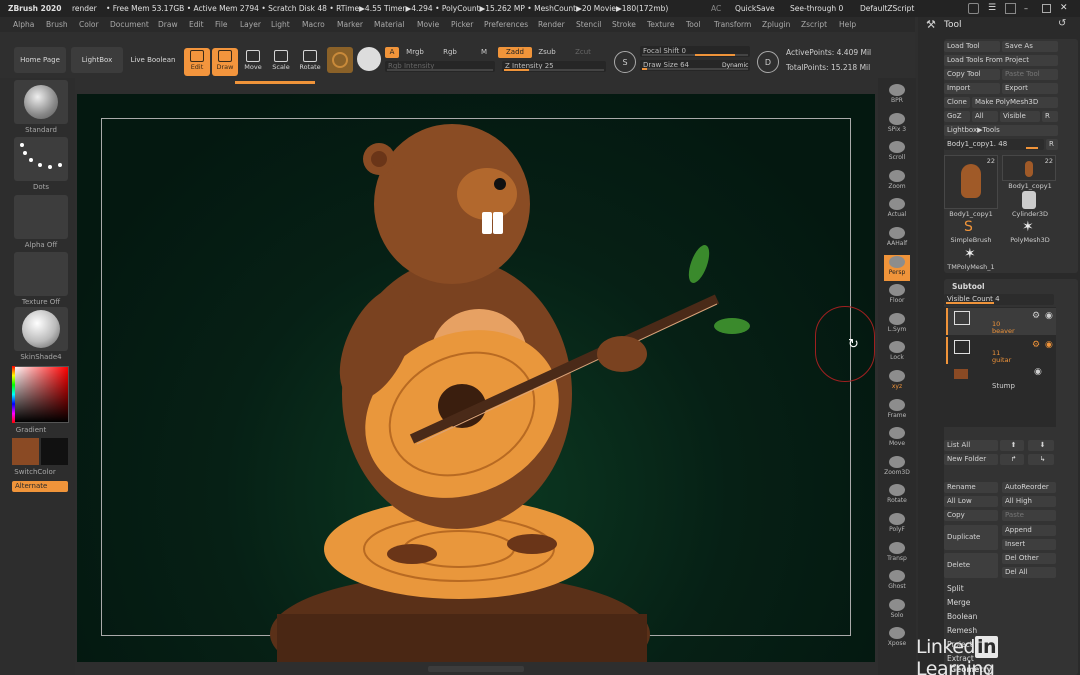 The image size is (1080, 675). I want to click on del-other-button: Del Other, so click(1029, 558).